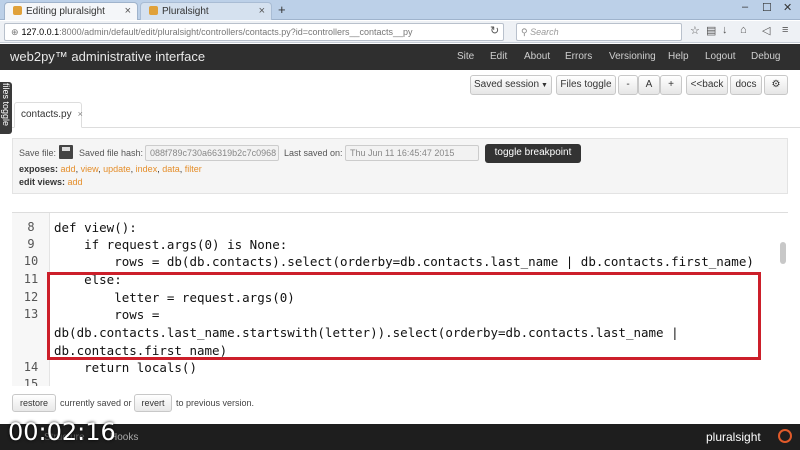  What do you see at coordinates (6, 105) in the screenshot?
I see `files-toggle-label: files toggle` at bounding box center [6, 105].